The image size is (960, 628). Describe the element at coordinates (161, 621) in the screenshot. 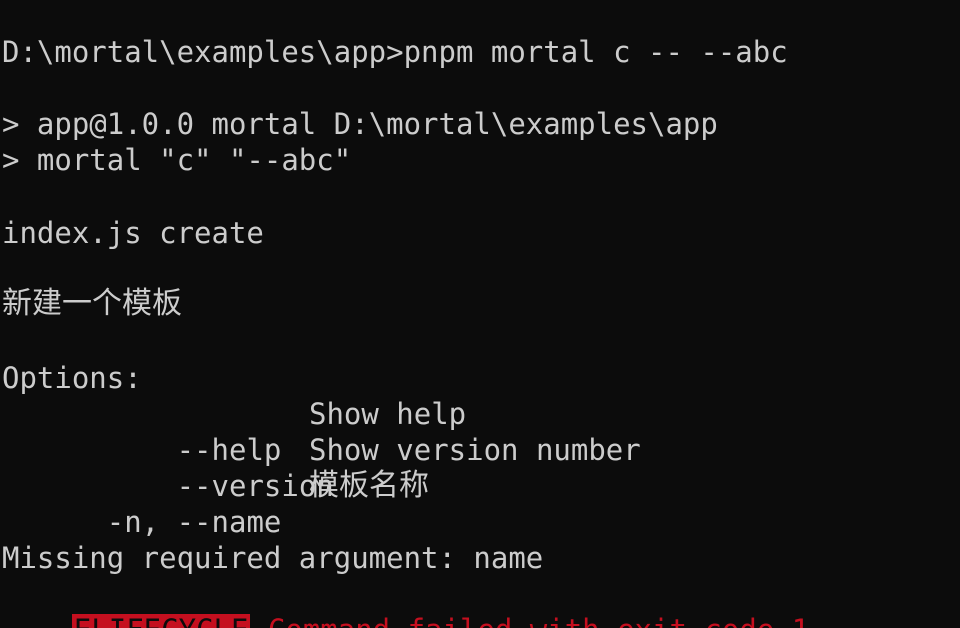

I see `lifecycle-error-badge: ELIFECYCLE` at that location.